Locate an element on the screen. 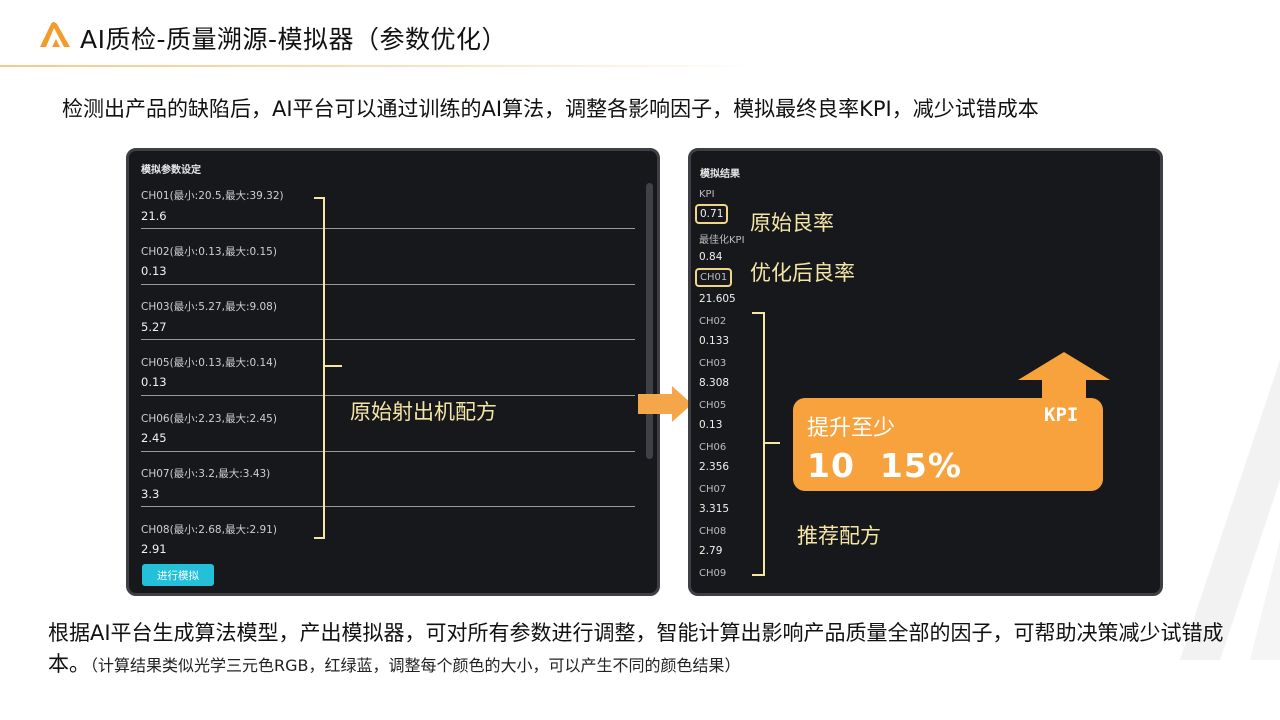  result-value-ch02: 0.133 is located at coordinates (714, 341).